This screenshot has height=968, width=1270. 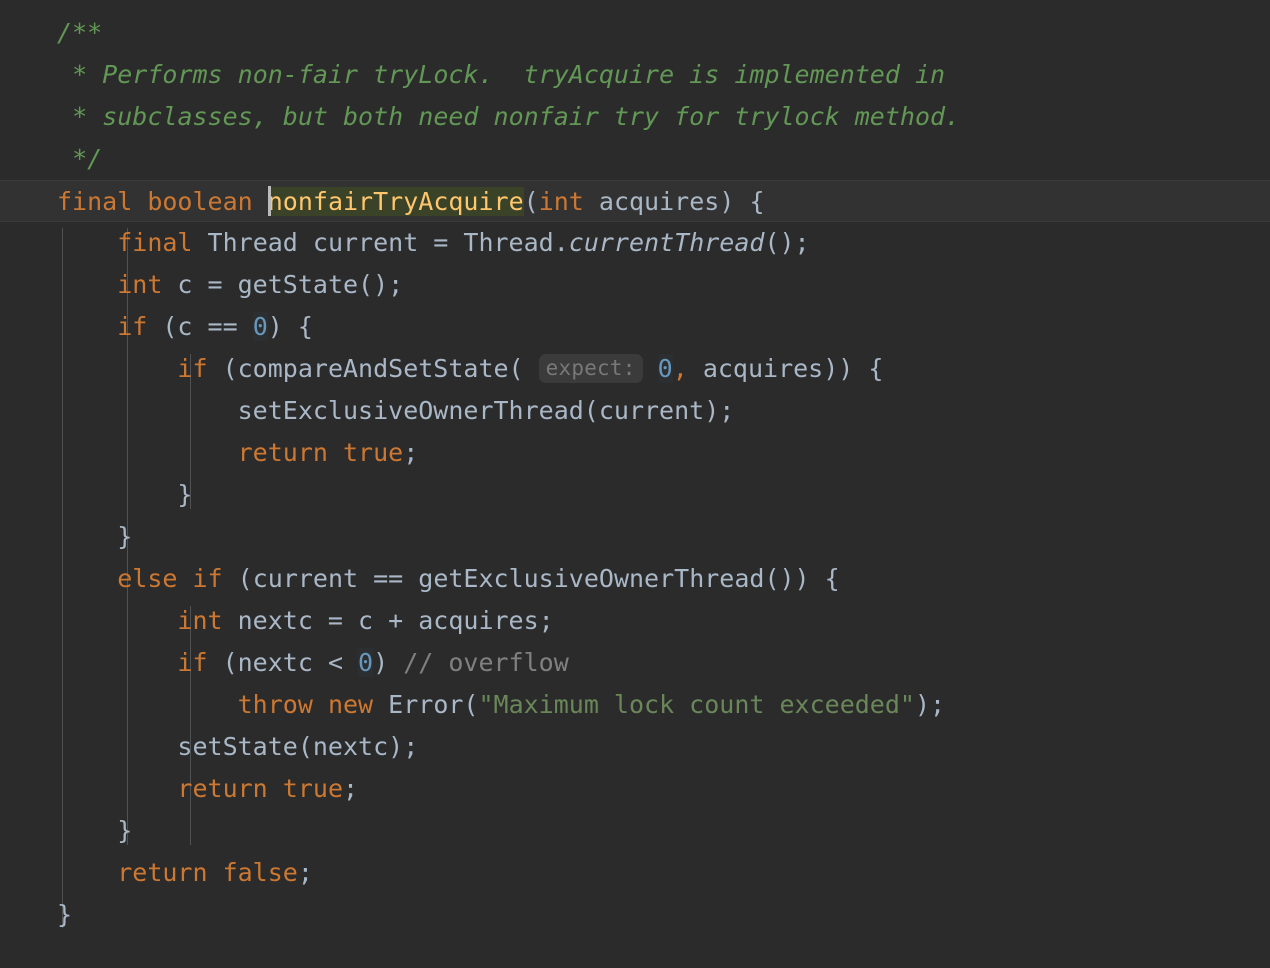 What do you see at coordinates (635, 789) in the screenshot?
I see `code-line-return-true-2: return true;` at bounding box center [635, 789].